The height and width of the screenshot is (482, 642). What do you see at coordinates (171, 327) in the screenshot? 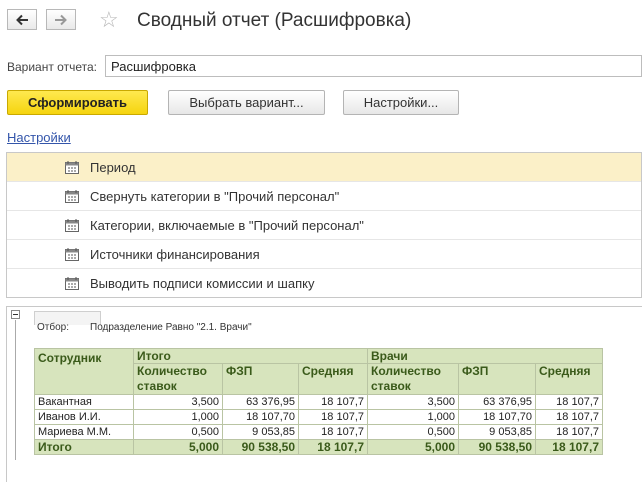
I see `filter-value: Подразделение Равно "2.1. Врачи"` at bounding box center [171, 327].